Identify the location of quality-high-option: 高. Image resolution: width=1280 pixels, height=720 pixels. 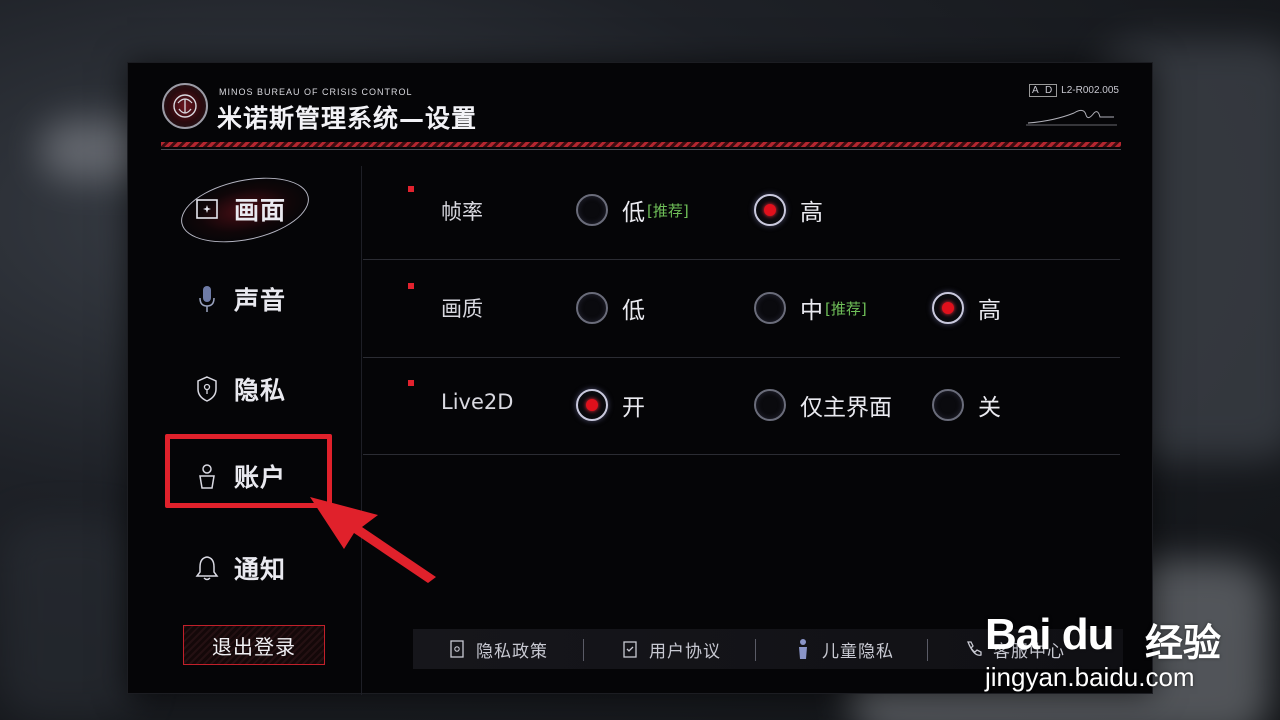
(966, 308).